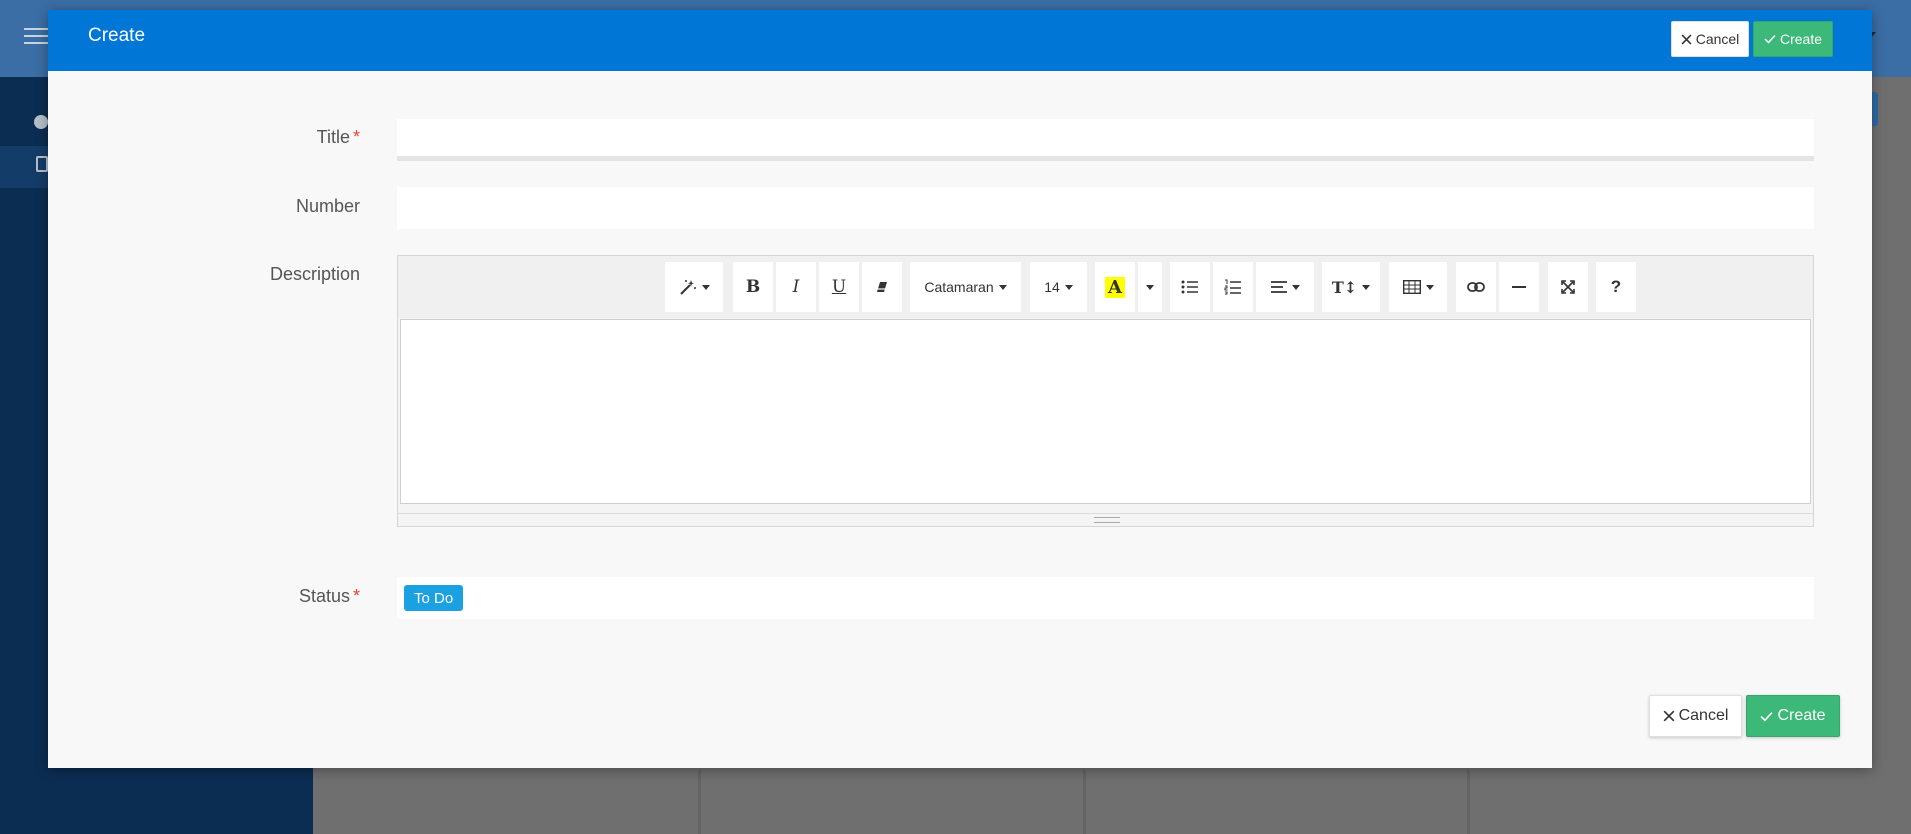  I want to click on numbered-list-button, so click(1233, 287).